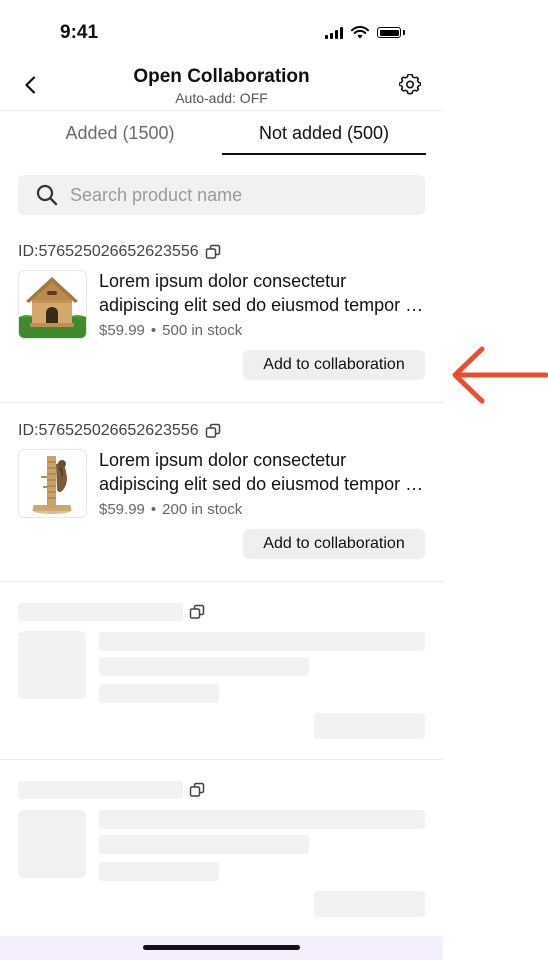  Describe the element at coordinates (221, 31) in the screenshot. I see `status-bar: 9:41` at that location.